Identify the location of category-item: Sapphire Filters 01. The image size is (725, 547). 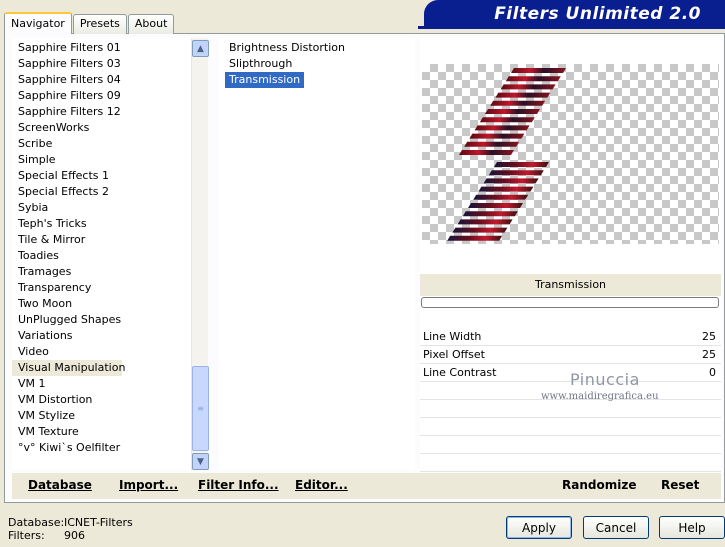
(102, 48).